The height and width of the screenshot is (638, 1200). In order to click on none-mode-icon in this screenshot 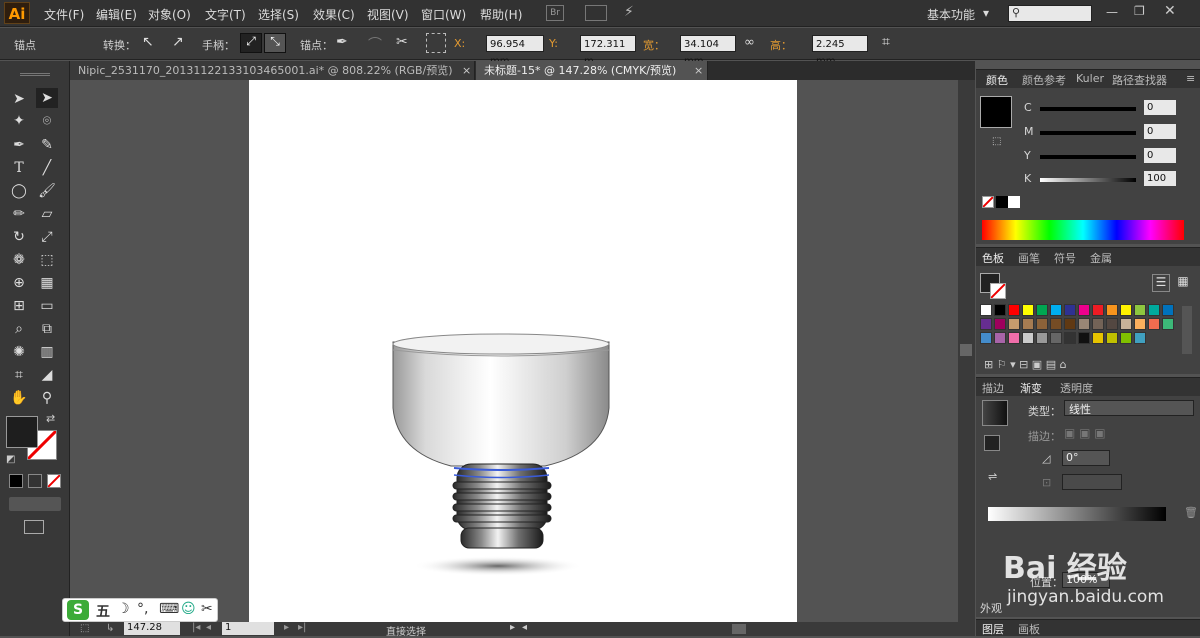, I will do `click(54, 481)`.